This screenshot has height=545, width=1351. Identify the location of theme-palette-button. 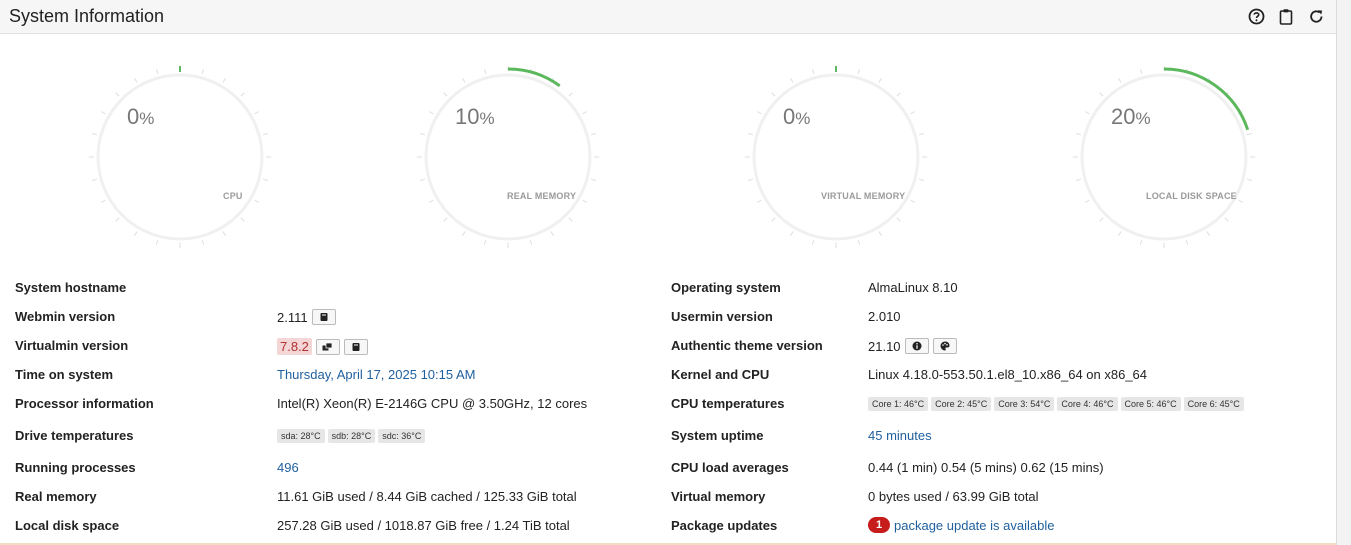
(944, 346).